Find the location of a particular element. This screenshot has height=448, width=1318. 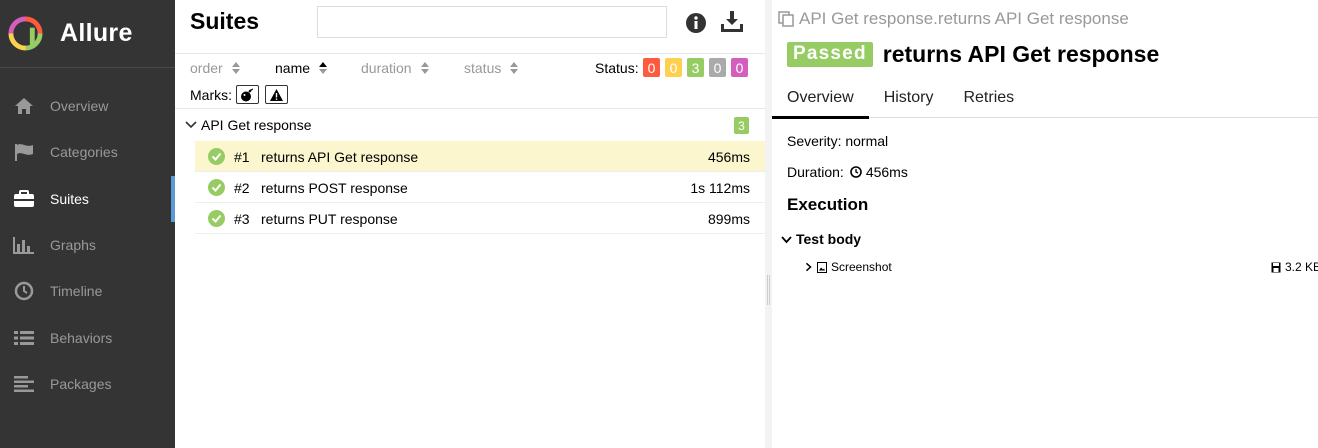

pane-splitter is located at coordinates (768, 224).